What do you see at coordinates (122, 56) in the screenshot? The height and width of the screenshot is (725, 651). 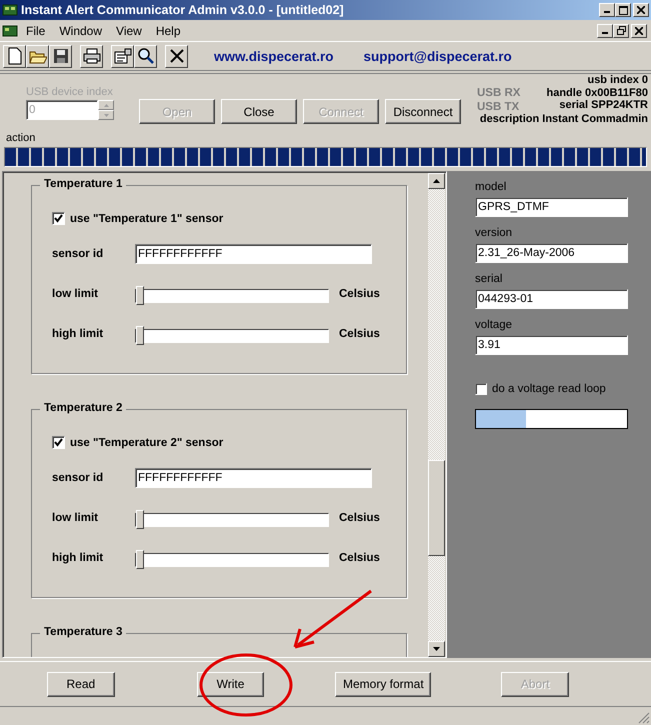 I see `properties-icon` at bounding box center [122, 56].